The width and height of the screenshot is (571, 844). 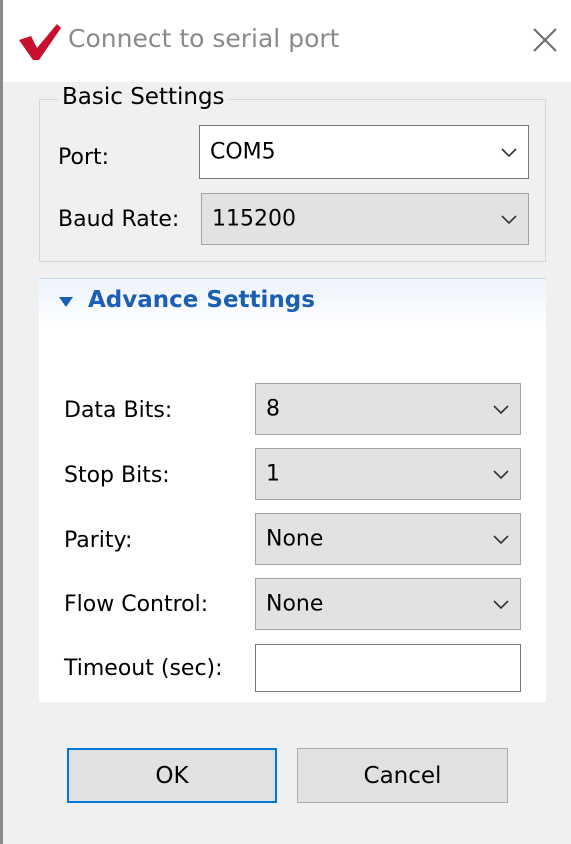 I want to click on stop-bits-label: Stop Bits:, so click(x=117, y=475).